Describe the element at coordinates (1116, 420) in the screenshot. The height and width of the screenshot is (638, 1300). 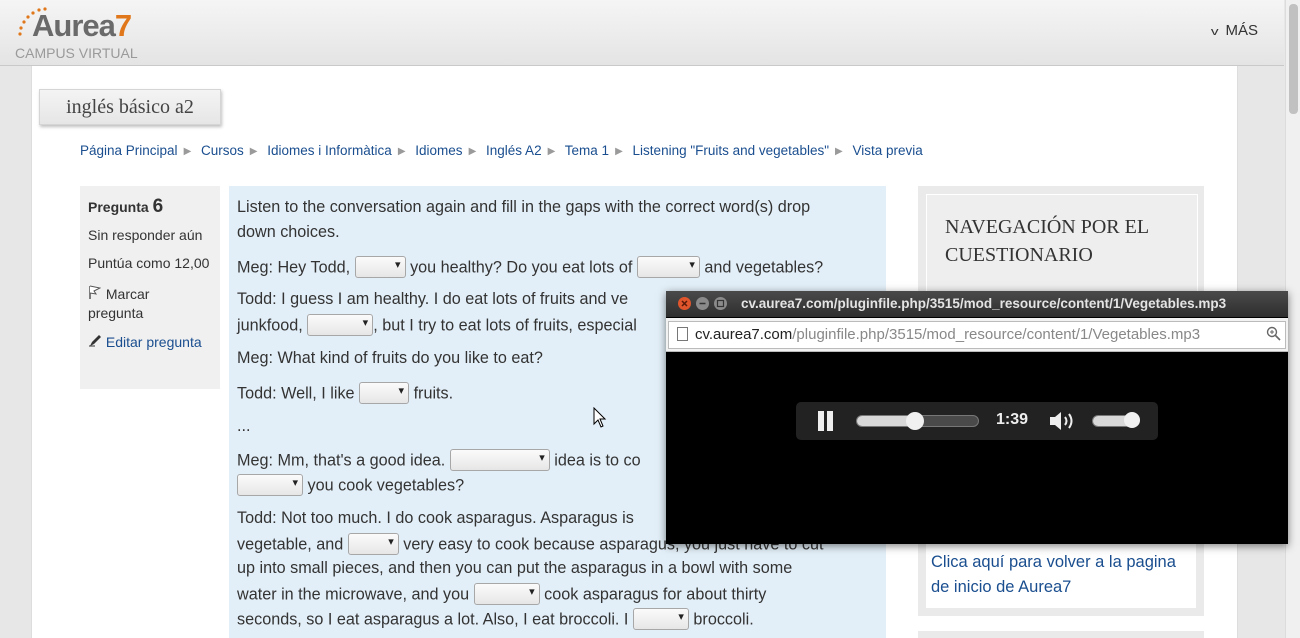
I see `volume-slider` at that location.